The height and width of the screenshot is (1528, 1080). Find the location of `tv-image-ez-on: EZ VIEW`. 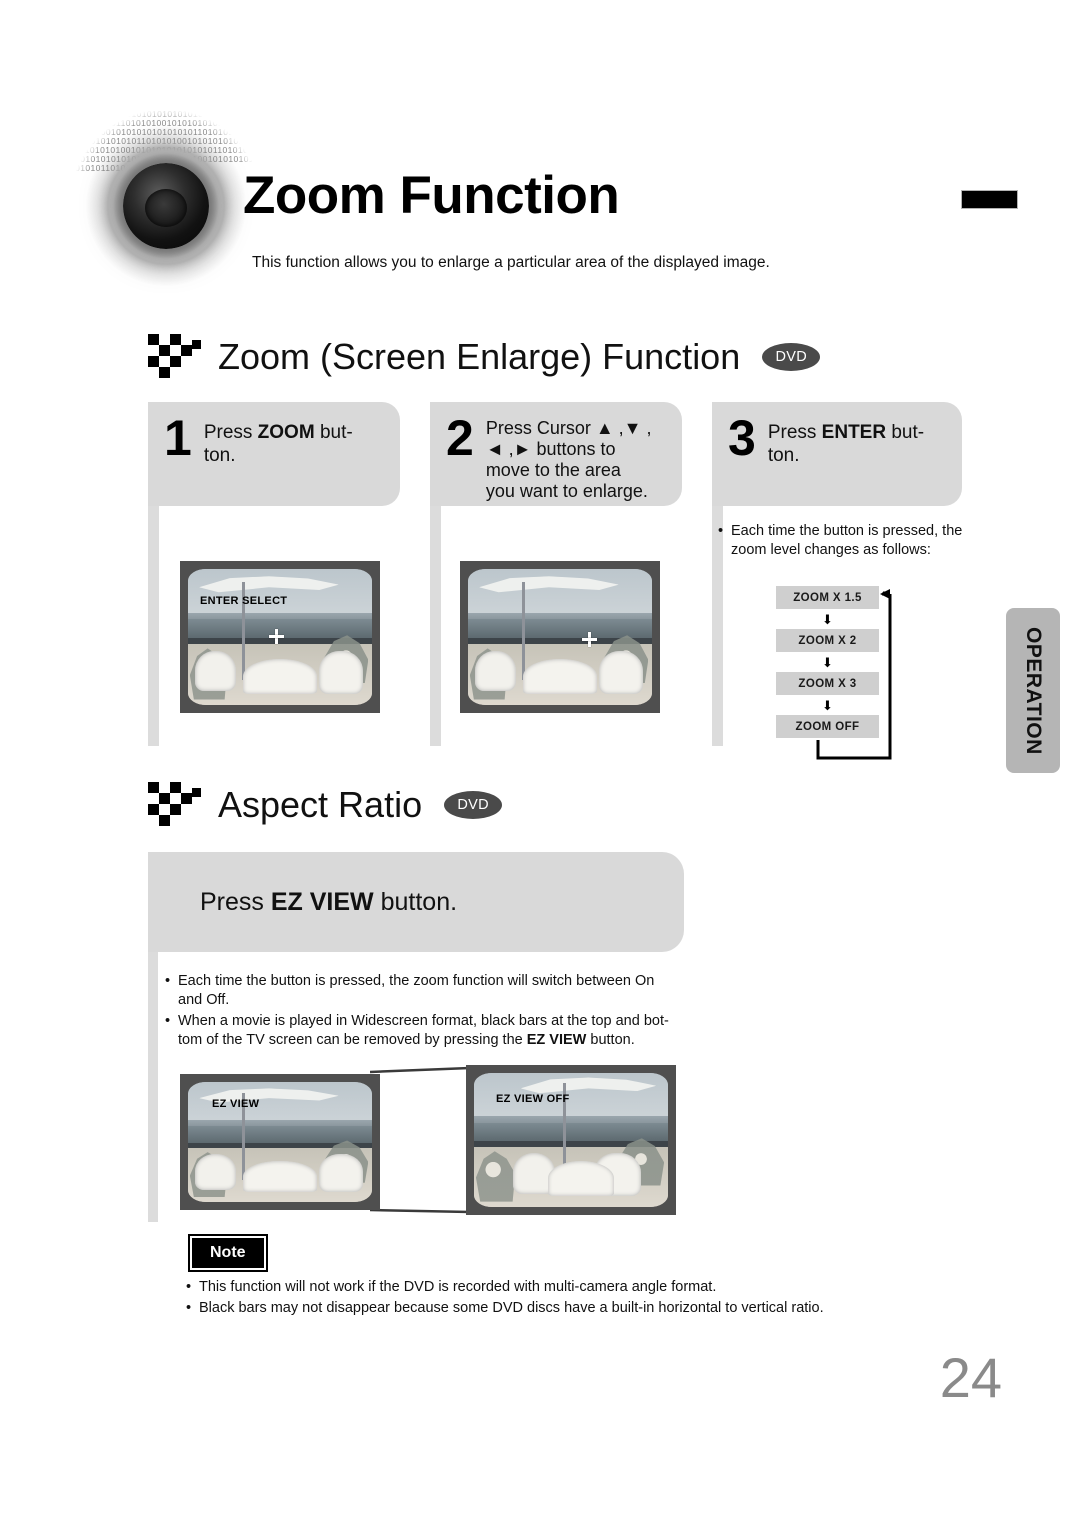

tv-image-ez-on: EZ VIEW is located at coordinates (280, 1142).